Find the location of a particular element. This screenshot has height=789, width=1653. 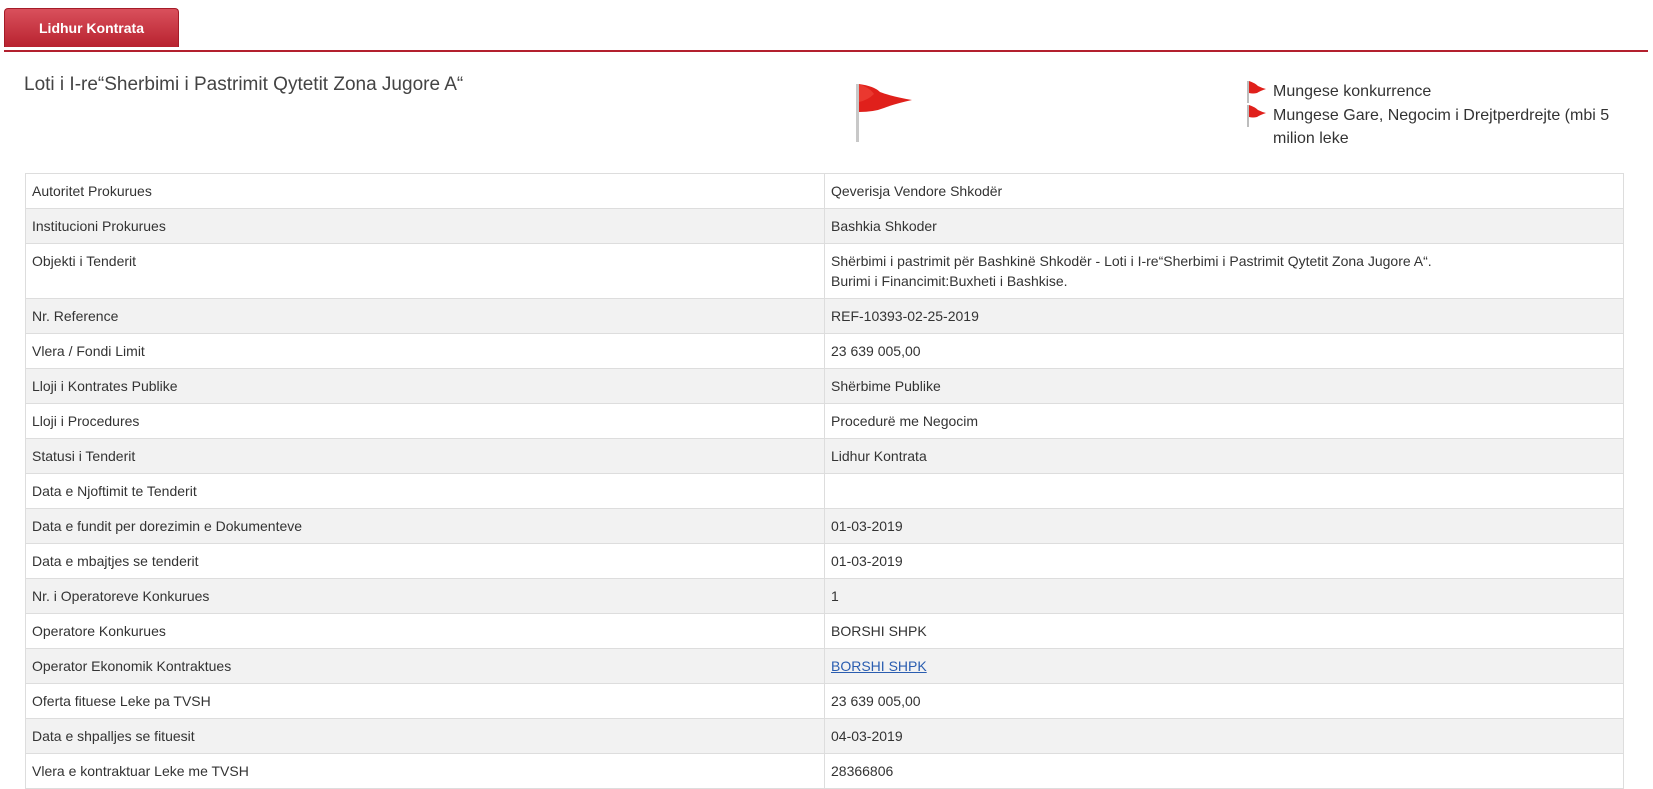

row-label: Nr. i Operatoreve Konkurues is located at coordinates (425, 596).